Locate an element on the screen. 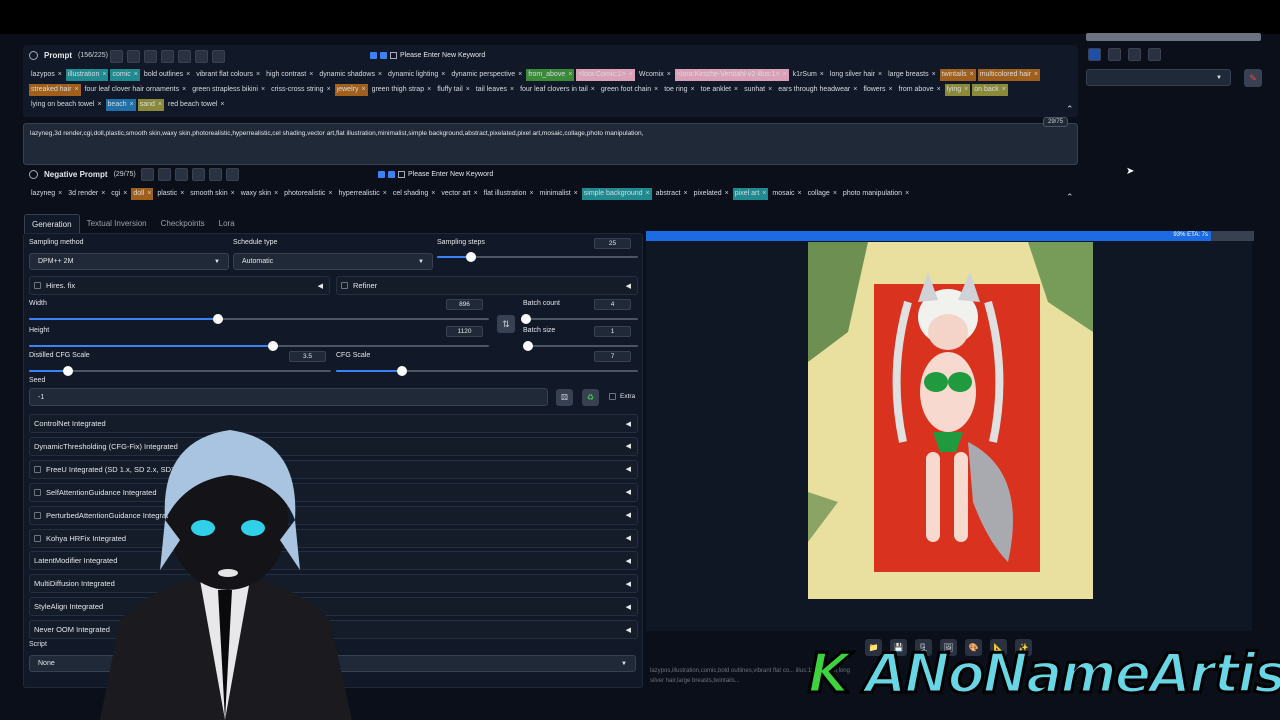 The image size is (1280, 720). cog-icon is located at coordinates (218, 56).